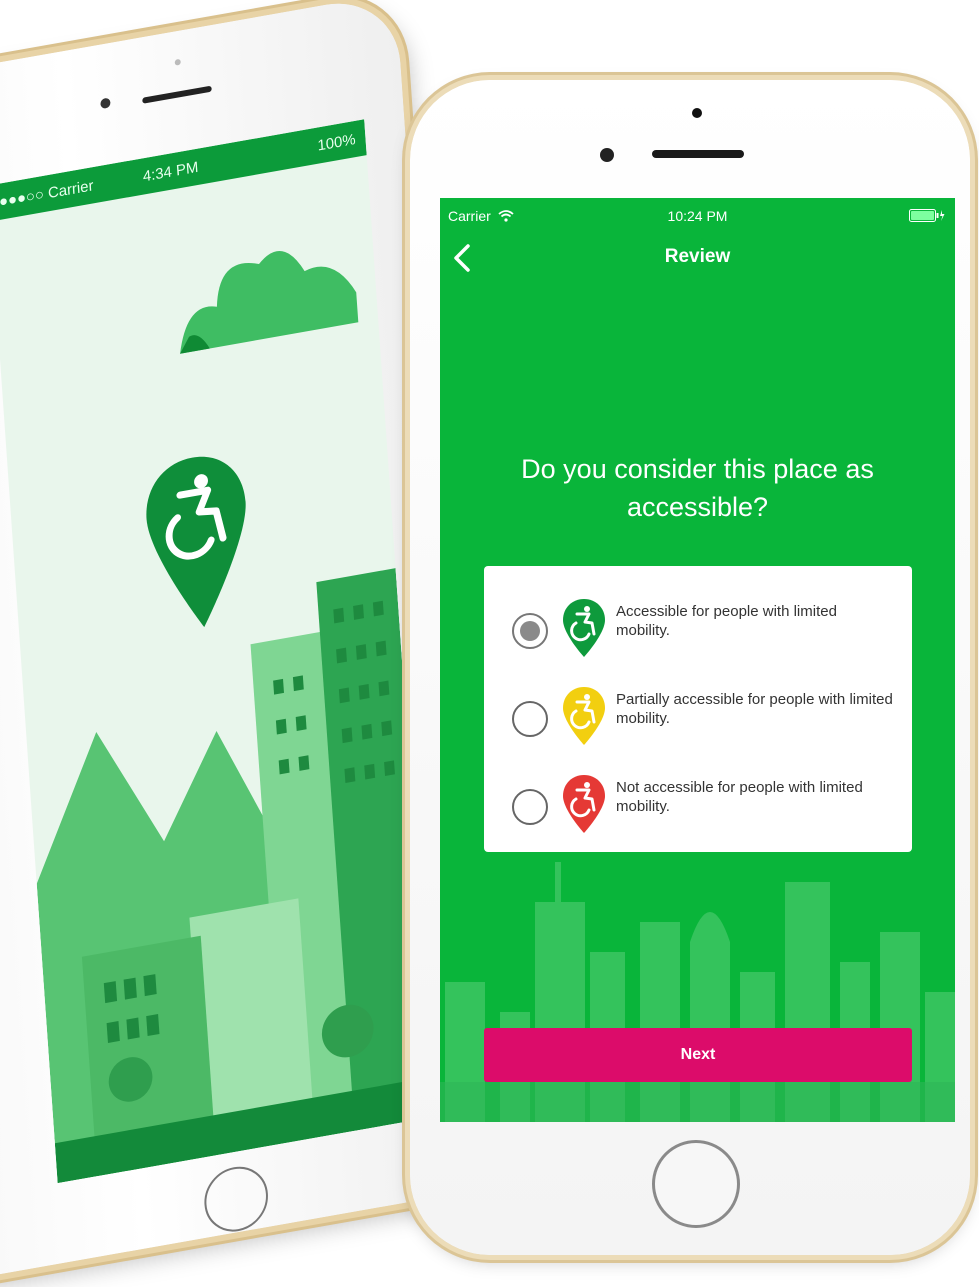 The height and width of the screenshot is (1287, 979). Describe the element at coordinates (530, 719) in the screenshot. I see `radio-partially-accessible` at that location.